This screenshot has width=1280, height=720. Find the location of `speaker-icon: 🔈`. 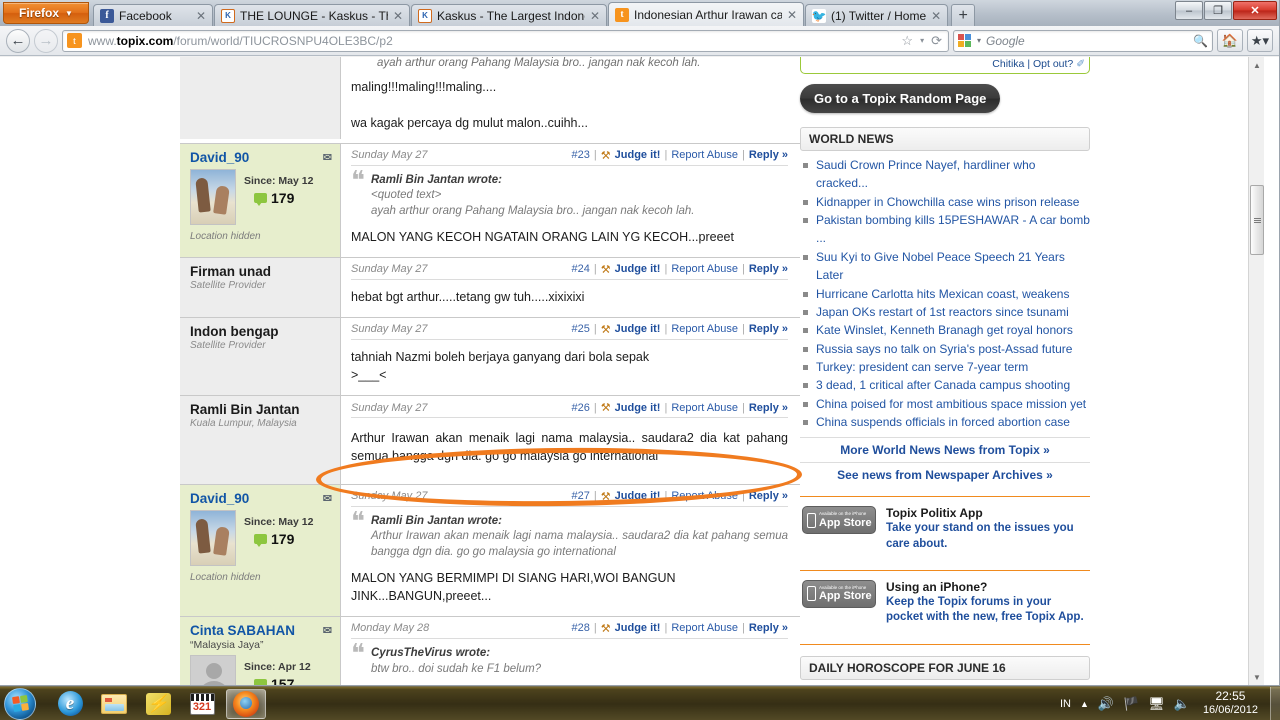

speaker-icon: 🔈 is located at coordinates (1182, 704).